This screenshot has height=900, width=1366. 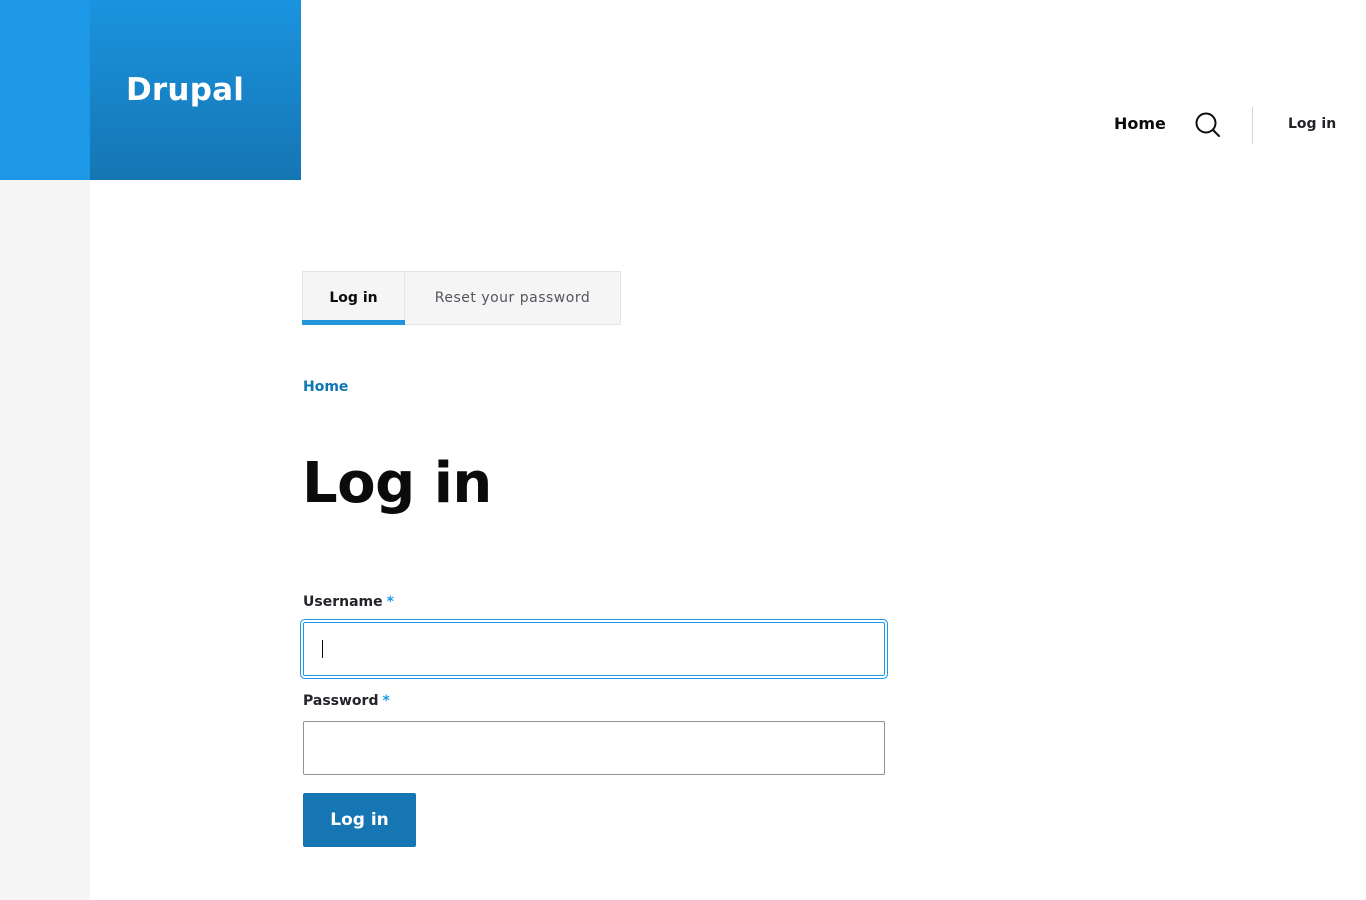 I want to click on tab-reset-password: Reset your password, so click(x=512, y=298).